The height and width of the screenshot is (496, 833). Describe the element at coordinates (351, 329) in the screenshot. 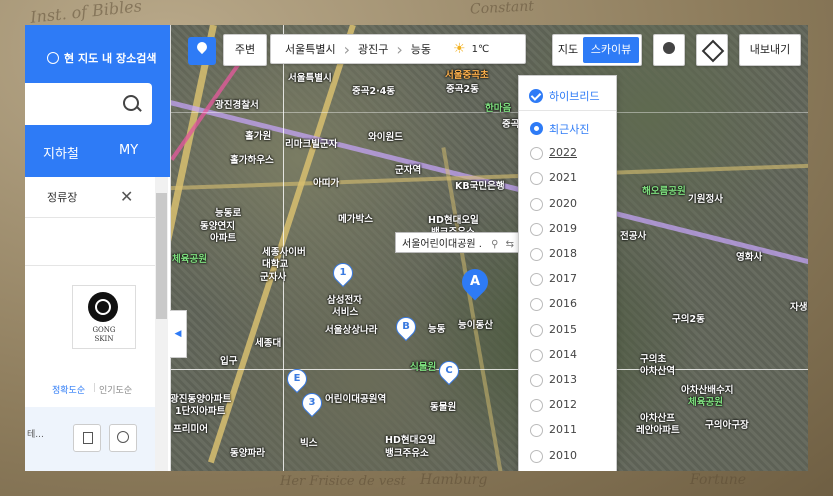

I see `map-place-label: 서울상상나라` at that location.